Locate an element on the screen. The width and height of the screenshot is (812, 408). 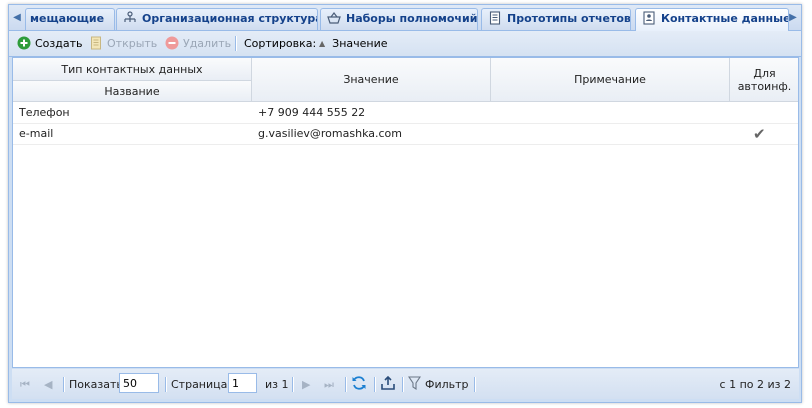
group-header-contact-type: Тип контактных данных is located at coordinates (132, 69).